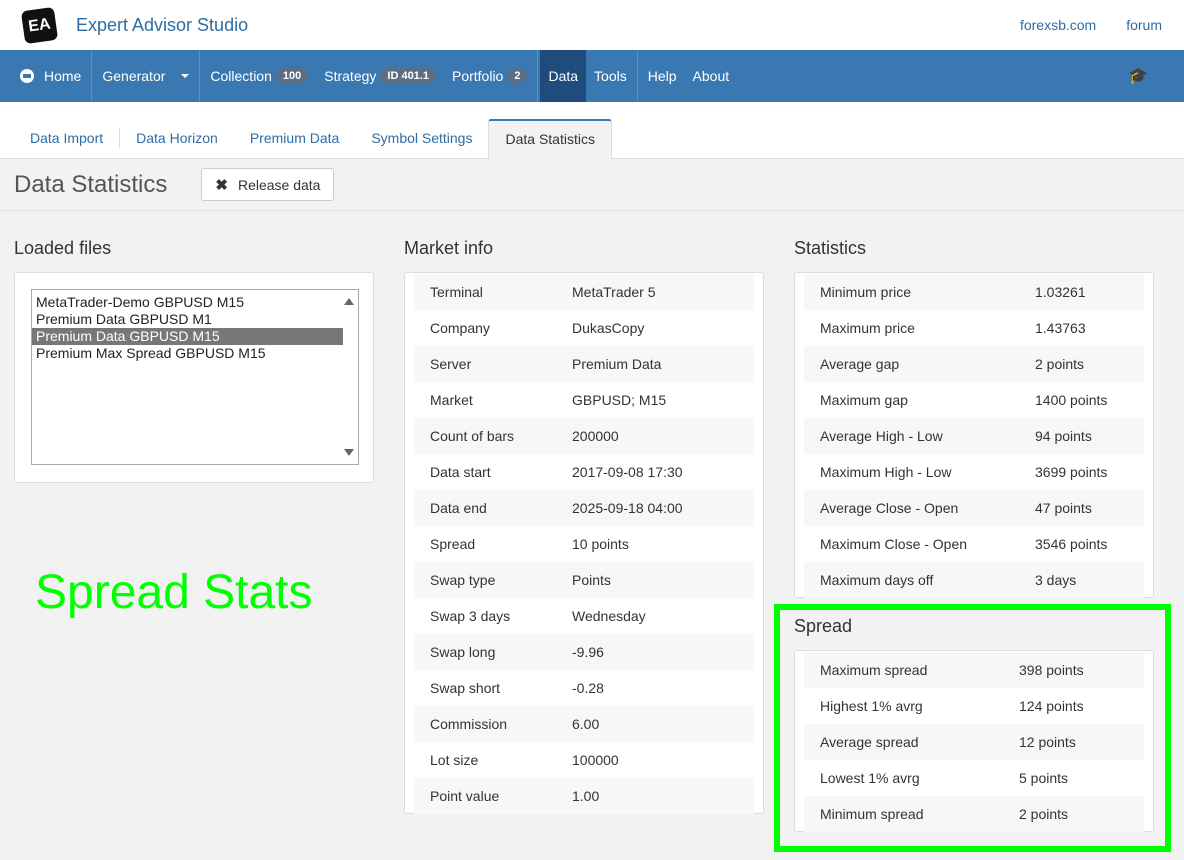 Image resolution: width=1184 pixels, height=860 pixels. What do you see at coordinates (974, 328) in the screenshot?
I see `table-row: Maximum price 1.43763` at bounding box center [974, 328].